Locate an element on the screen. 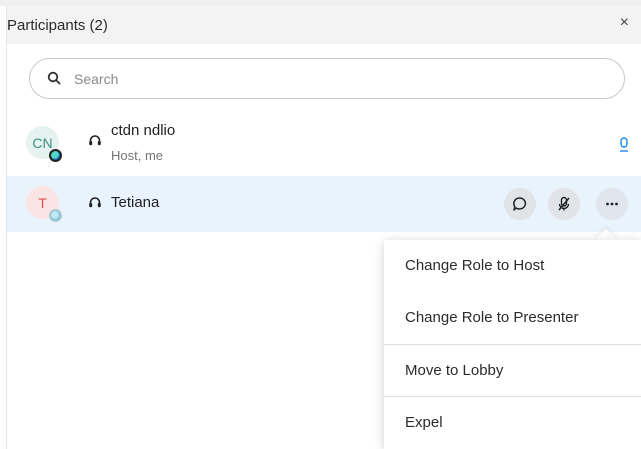 The width and height of the screenshot is (641, 449). audio-level-icon is located at coordinates (624, 144).